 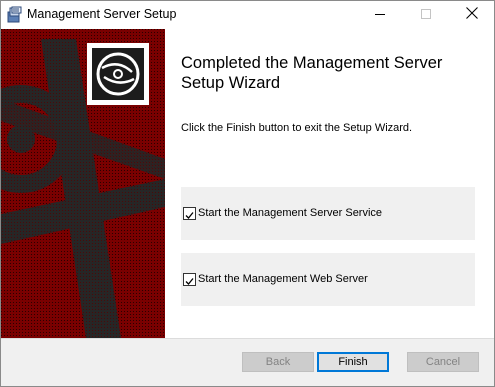 I want to click on checkbox-start-web-server, so click(x=189, y=279).